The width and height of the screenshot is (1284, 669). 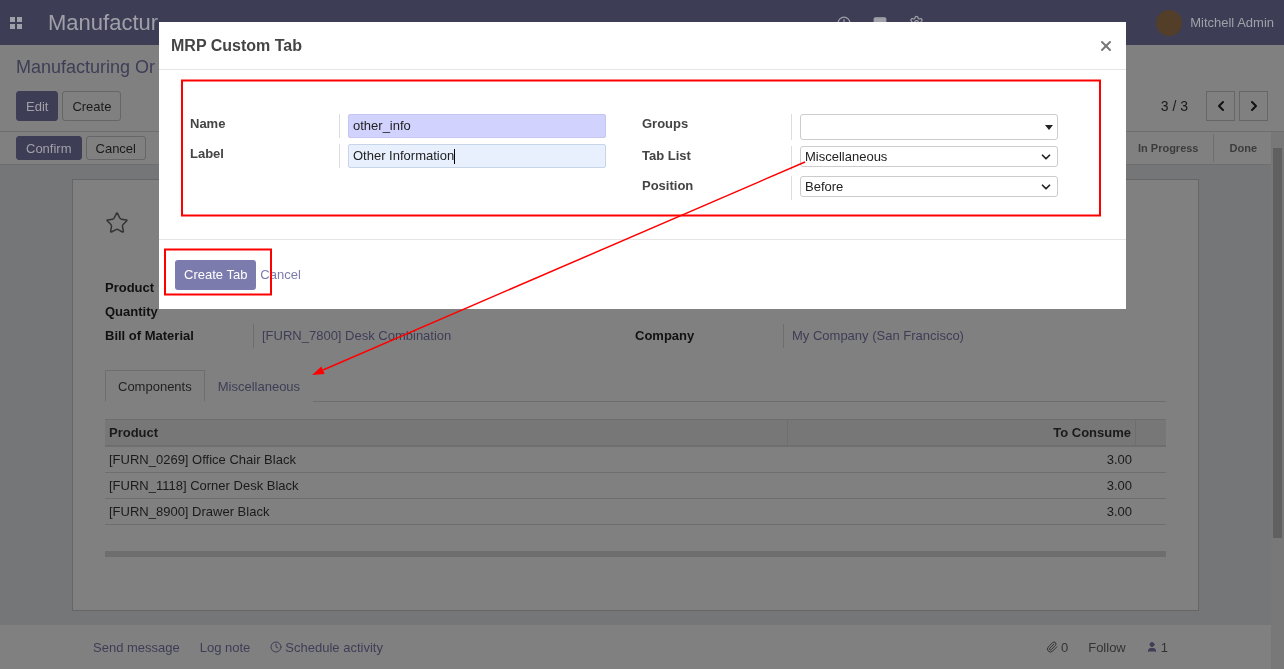 What do you see at coordinates (49, 148) in the screenshot?
I see `action-button: Confirm` at bounding box center [49, 148].